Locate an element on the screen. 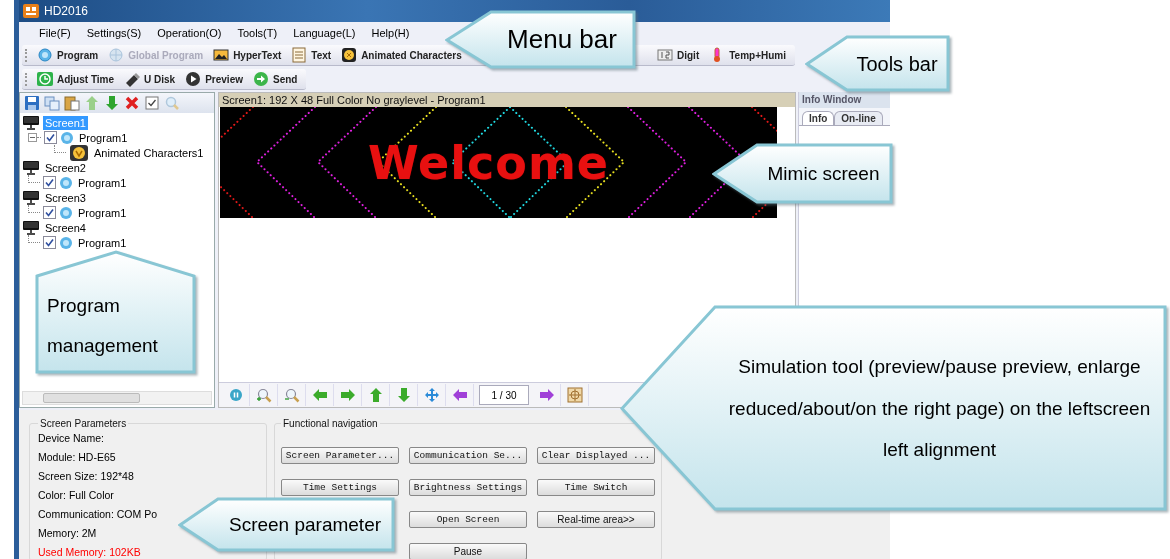 This screenshot has width=1170, height=559. clock-icon is located at coordinates (45, 79).